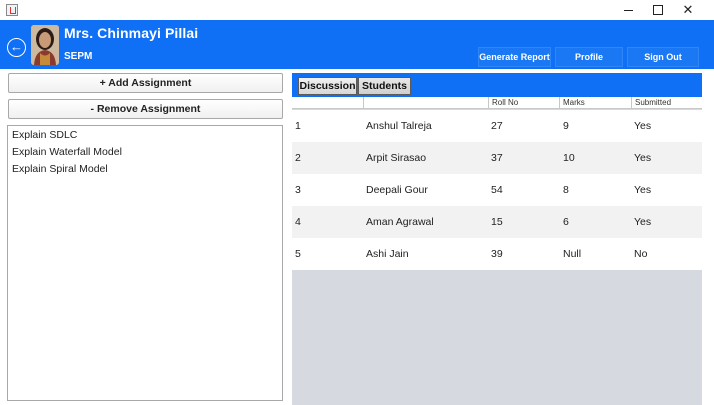 The width and height of the screenshot is (714, 405). Describe the element at coordinates (399, 126) in the screenshot. I see `cell-name: Anshul Talreja` at that location.